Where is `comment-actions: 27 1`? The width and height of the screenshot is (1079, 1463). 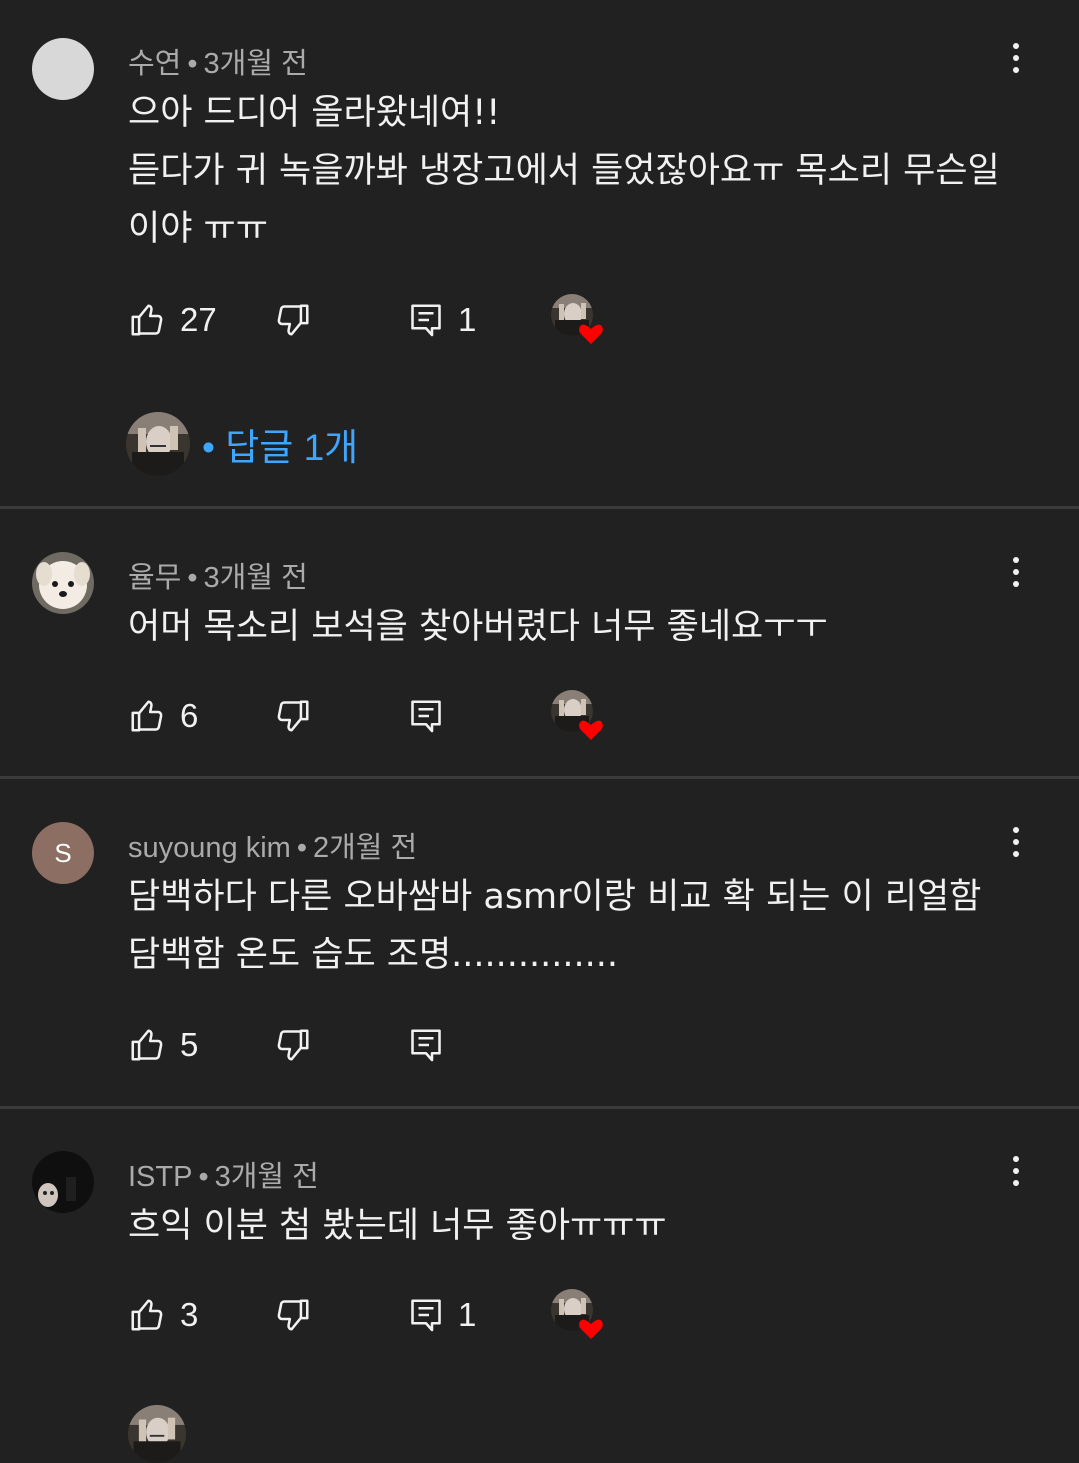
comment-actions: 27 1 is located at coordinates (578, 320).